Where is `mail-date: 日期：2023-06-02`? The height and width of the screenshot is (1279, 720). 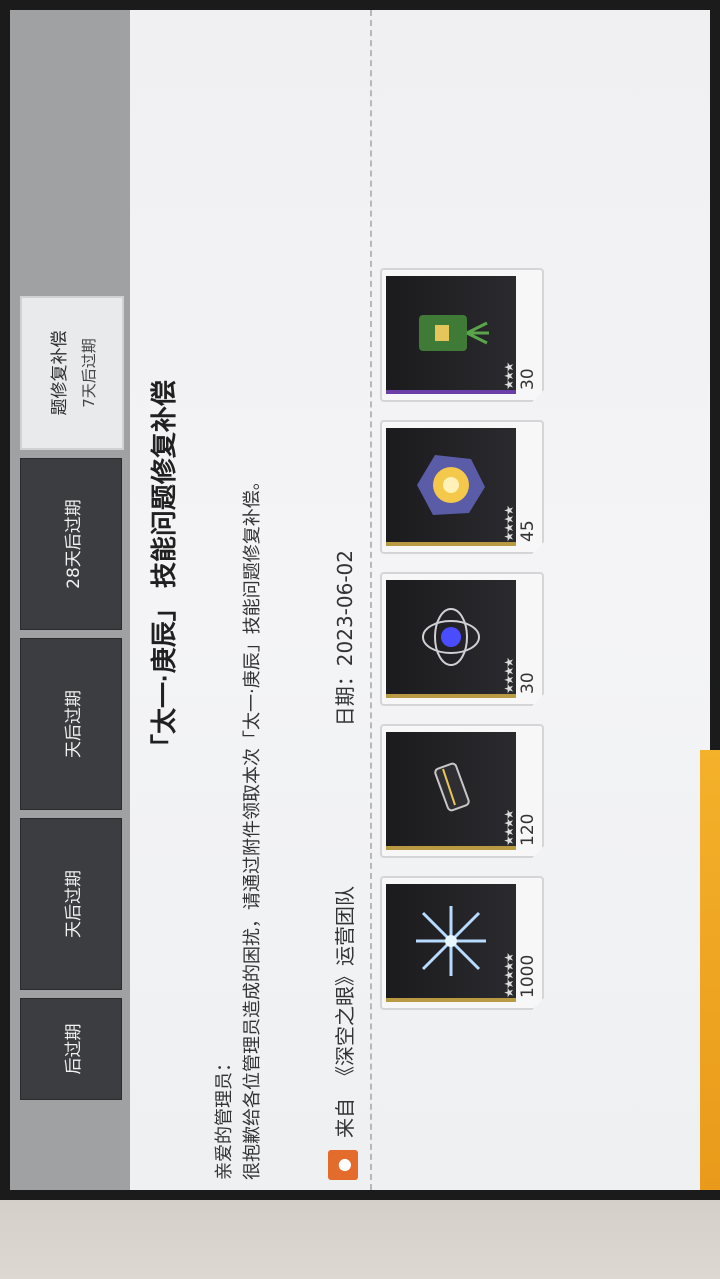 mail-date: 日期：2023-06-02 is located at coordinates (344, 638).